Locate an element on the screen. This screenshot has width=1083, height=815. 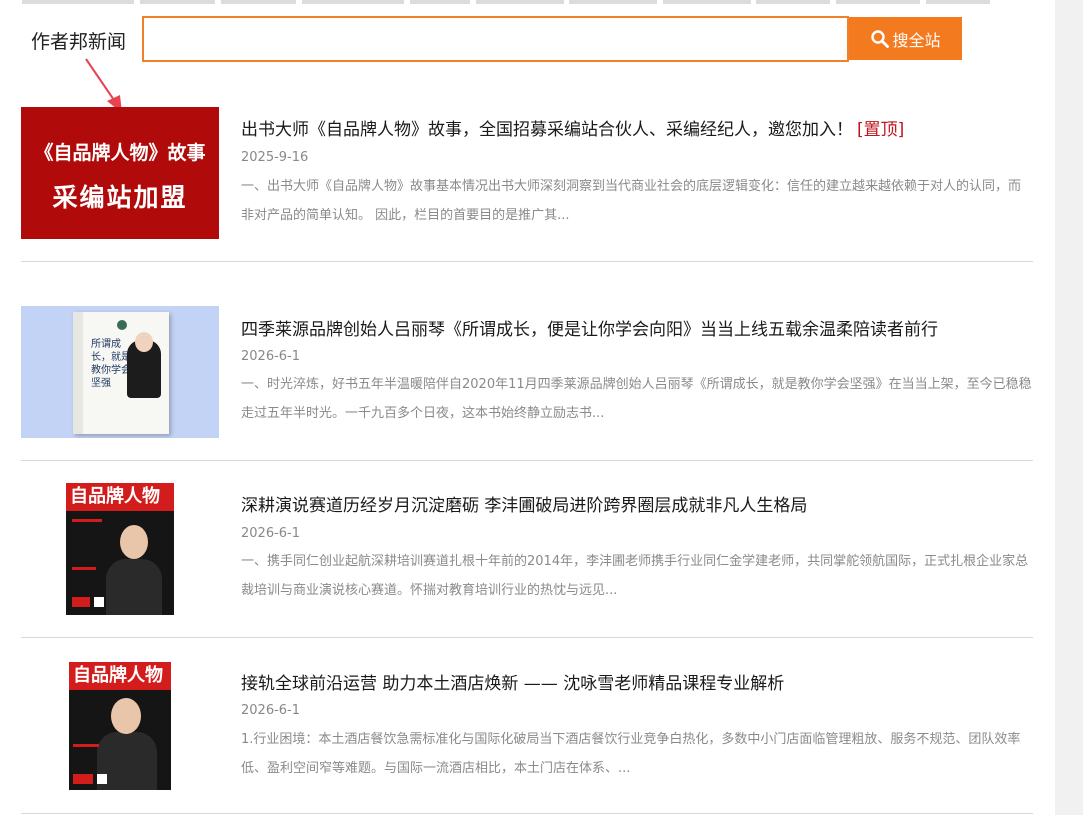
promo-line2: 采编站加盟 is located at coordinates (120, 197).